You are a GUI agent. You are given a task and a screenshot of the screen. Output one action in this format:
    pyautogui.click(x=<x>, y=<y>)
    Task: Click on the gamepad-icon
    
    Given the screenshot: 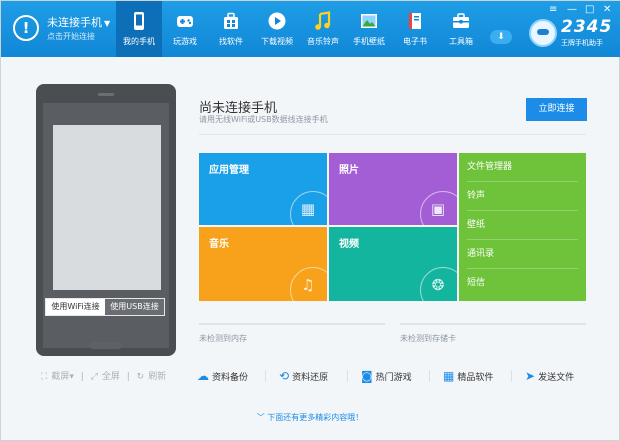 What is the action you would take?
    pyautogui.click(x=185, y=21)
    